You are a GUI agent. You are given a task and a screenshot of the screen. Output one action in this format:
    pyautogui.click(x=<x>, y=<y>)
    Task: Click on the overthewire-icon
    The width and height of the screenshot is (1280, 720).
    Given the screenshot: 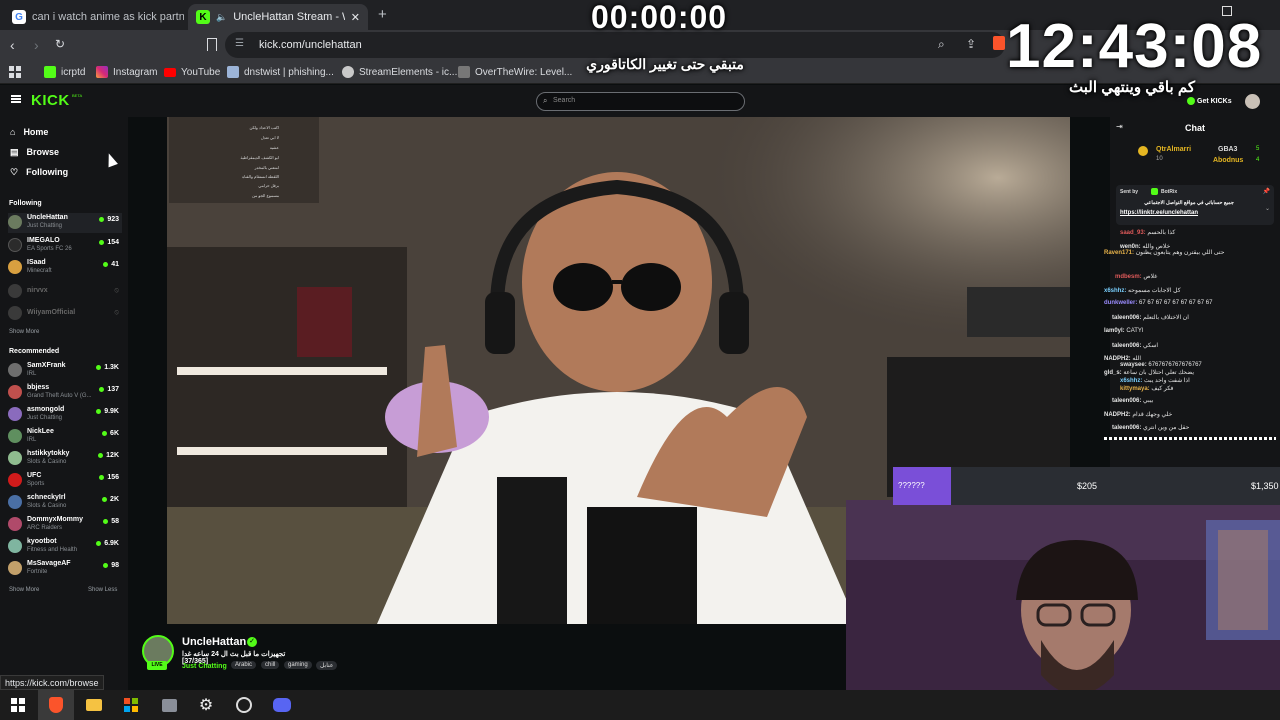 What is the action you would take?
    pyautogui.click(x=464, y=72)
    